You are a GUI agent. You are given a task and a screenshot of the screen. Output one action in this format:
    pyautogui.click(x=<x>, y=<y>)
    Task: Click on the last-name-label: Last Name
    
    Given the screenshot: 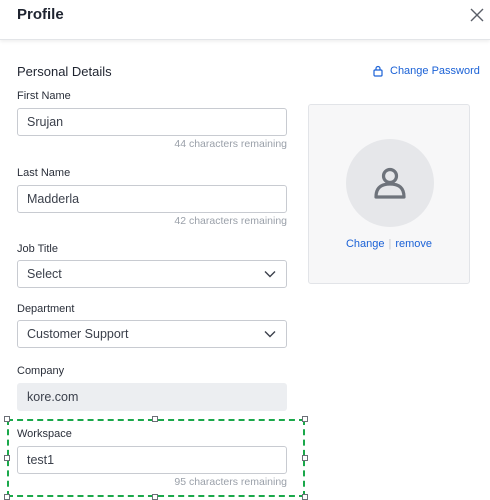 What is the action you would take?
    pyautogui.click(x=44, y=173)
    